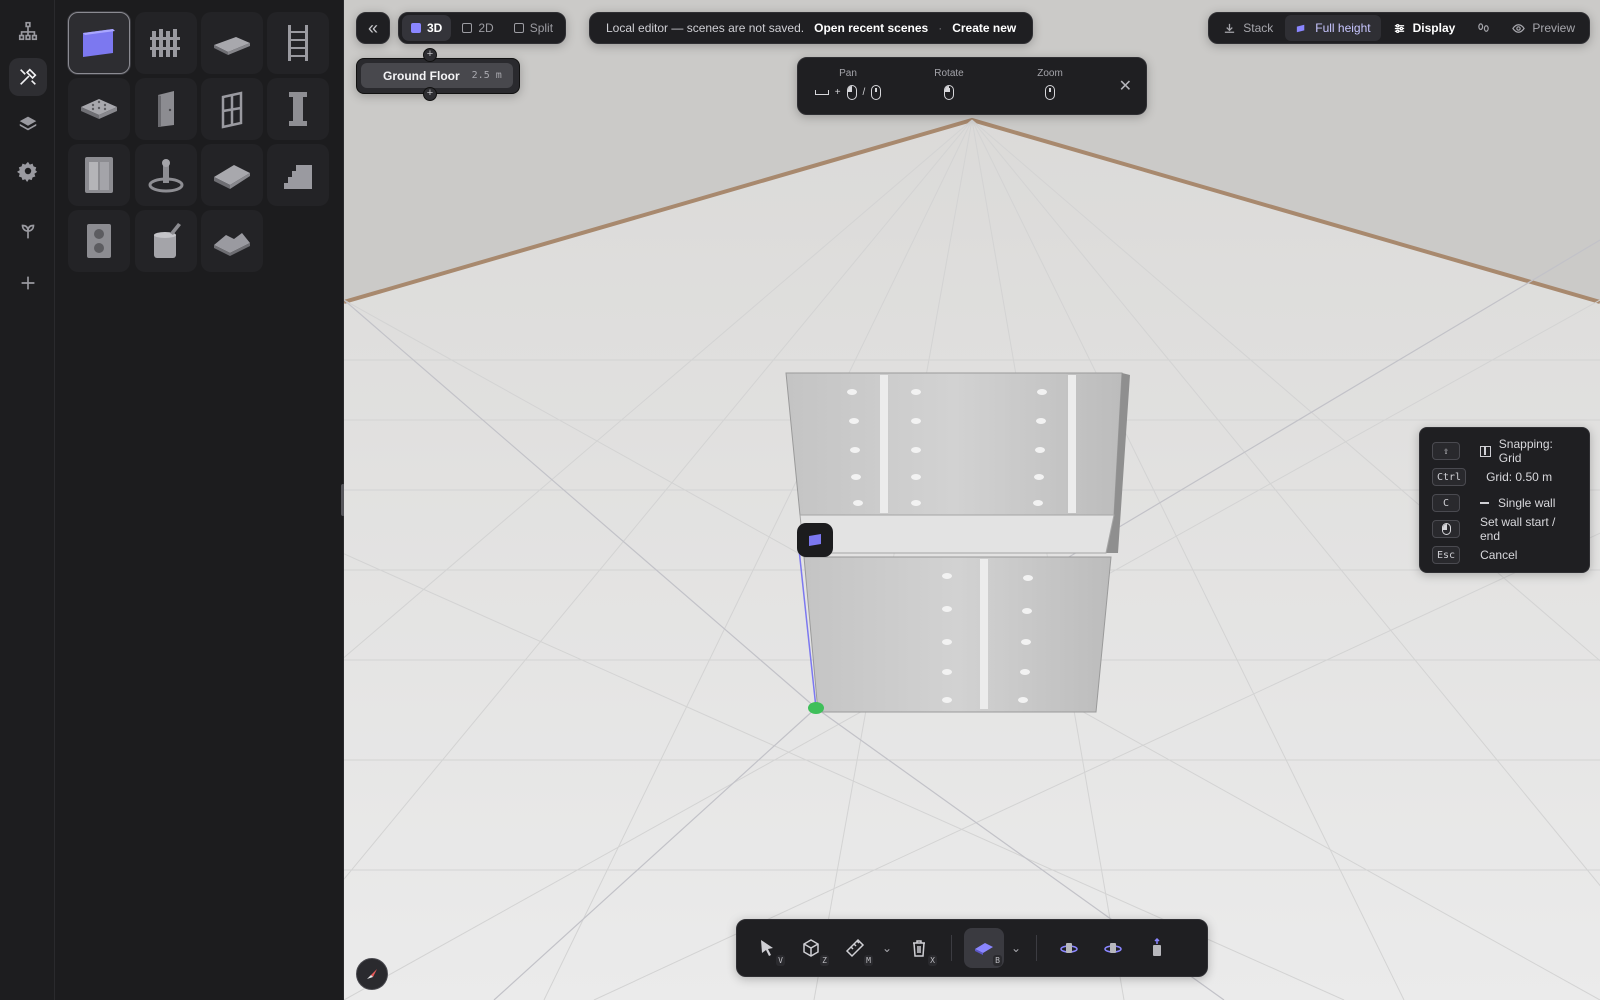 This screenshot has height=1000, width=1600. I want to click on move-up-button, so click(1069, 948).